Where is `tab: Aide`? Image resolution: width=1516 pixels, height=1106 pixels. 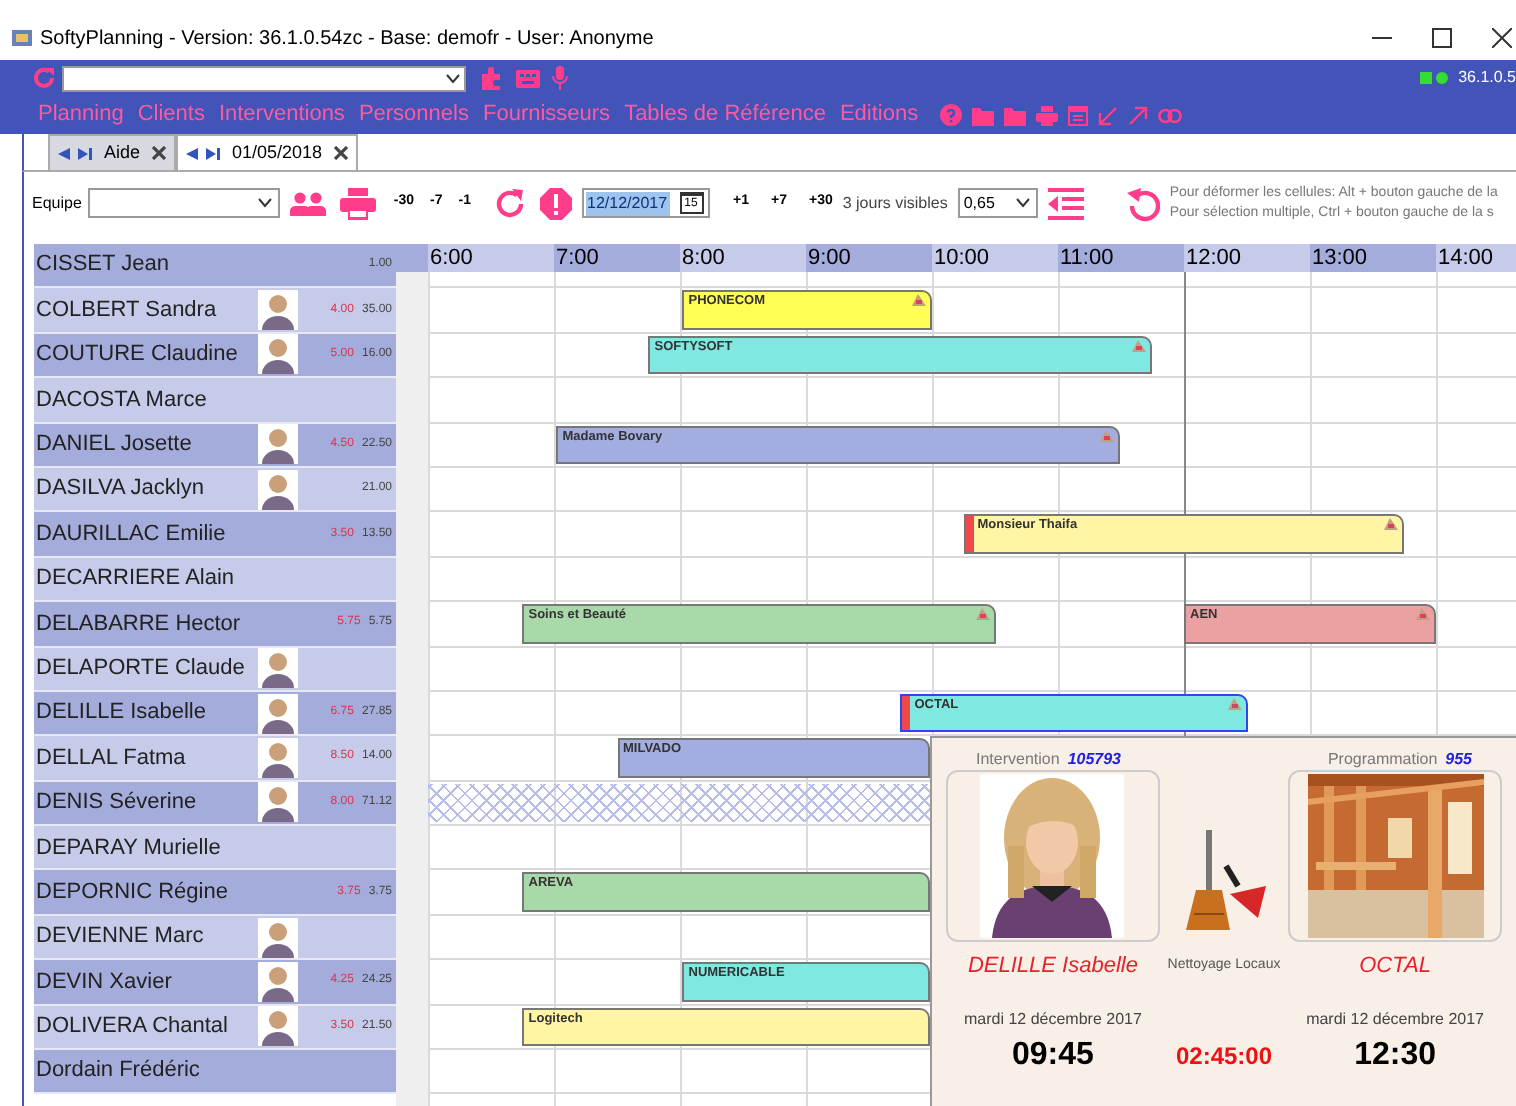
tab: Aide is located at coordinates (112, 152).